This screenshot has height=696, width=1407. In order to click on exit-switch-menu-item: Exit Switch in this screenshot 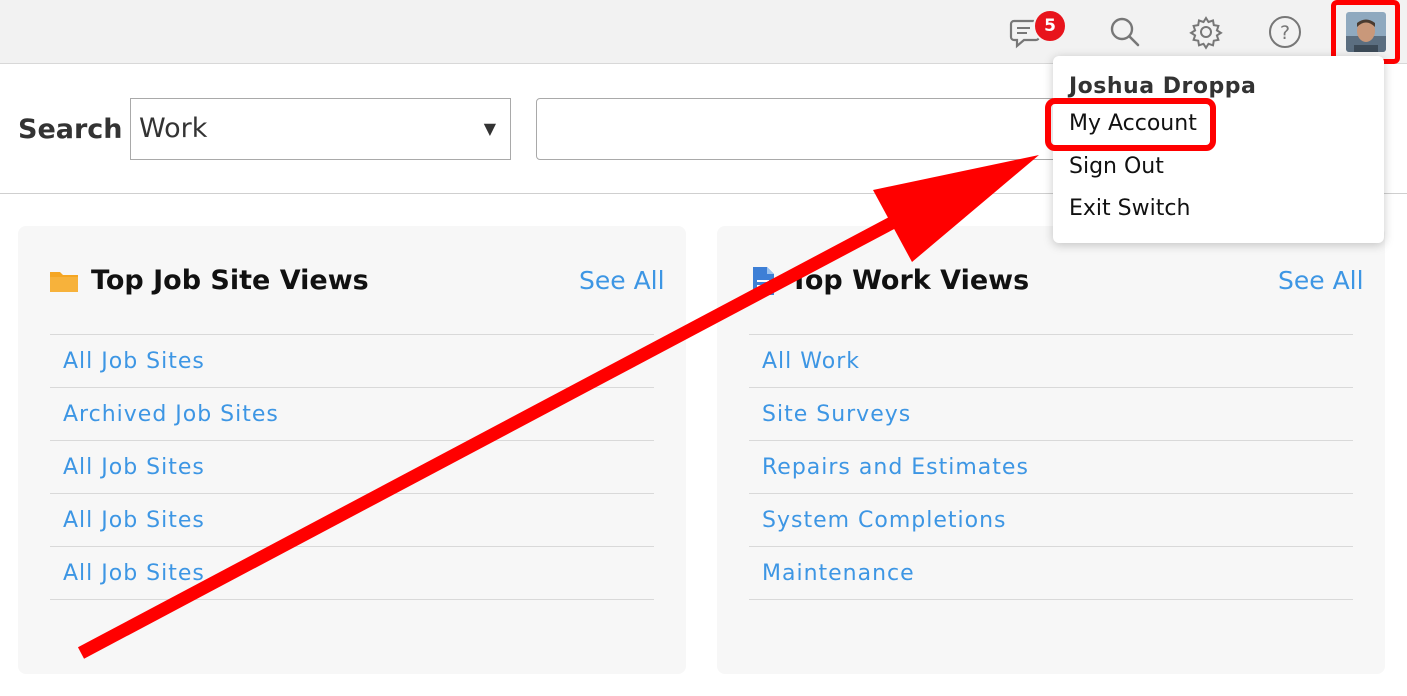, I will do `click(1129, 208)`.